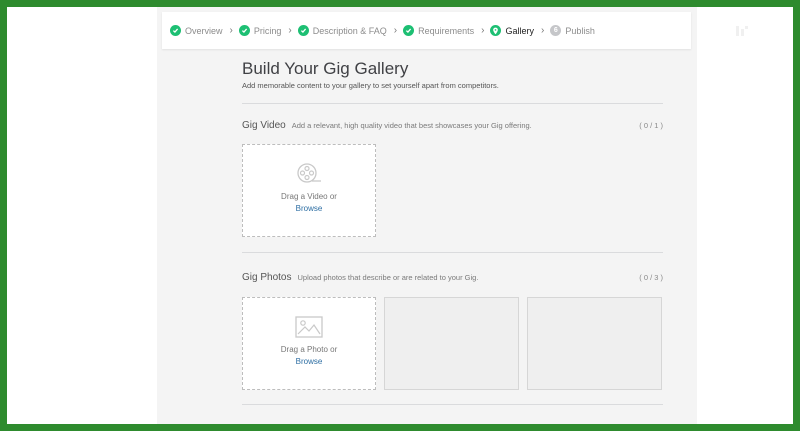  Describe the element at coordinates (309, 361) in the screenshot. I see `photo-browse-link: Browse` at that location.